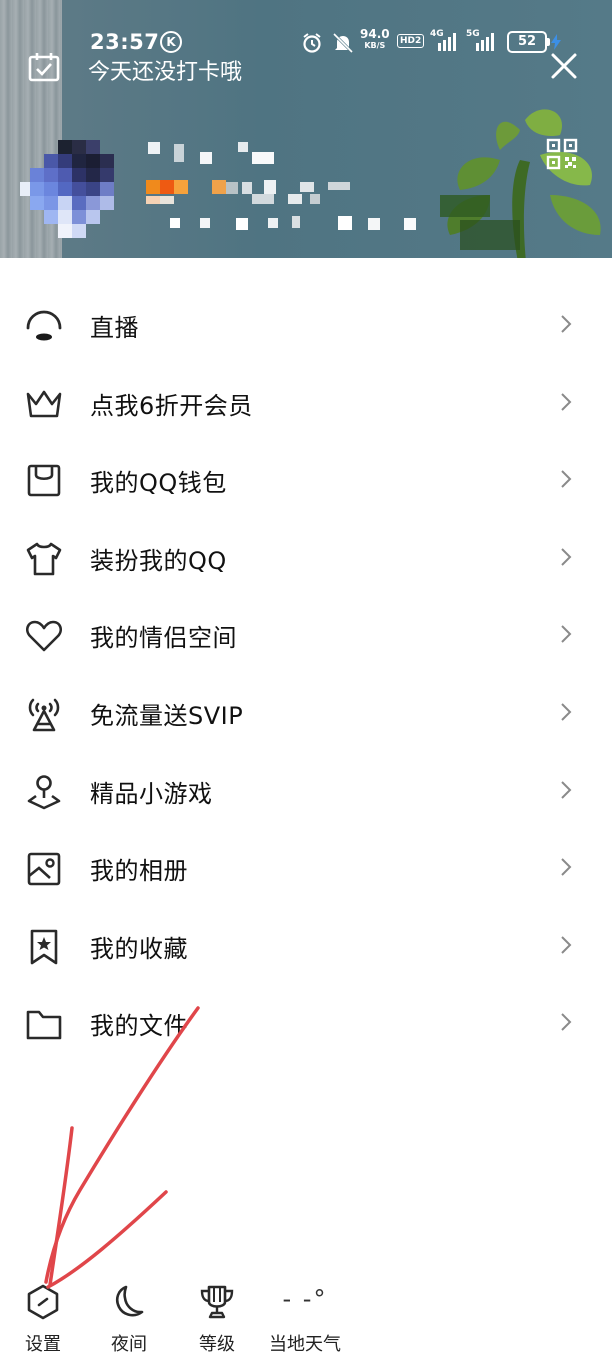 Image resolution: width=612 pixels, height=1356 pixels. Describe the element at coordinates (158, 483) in the screenshot. I see `menu-item-label: 我的QQ钱包` at that location.